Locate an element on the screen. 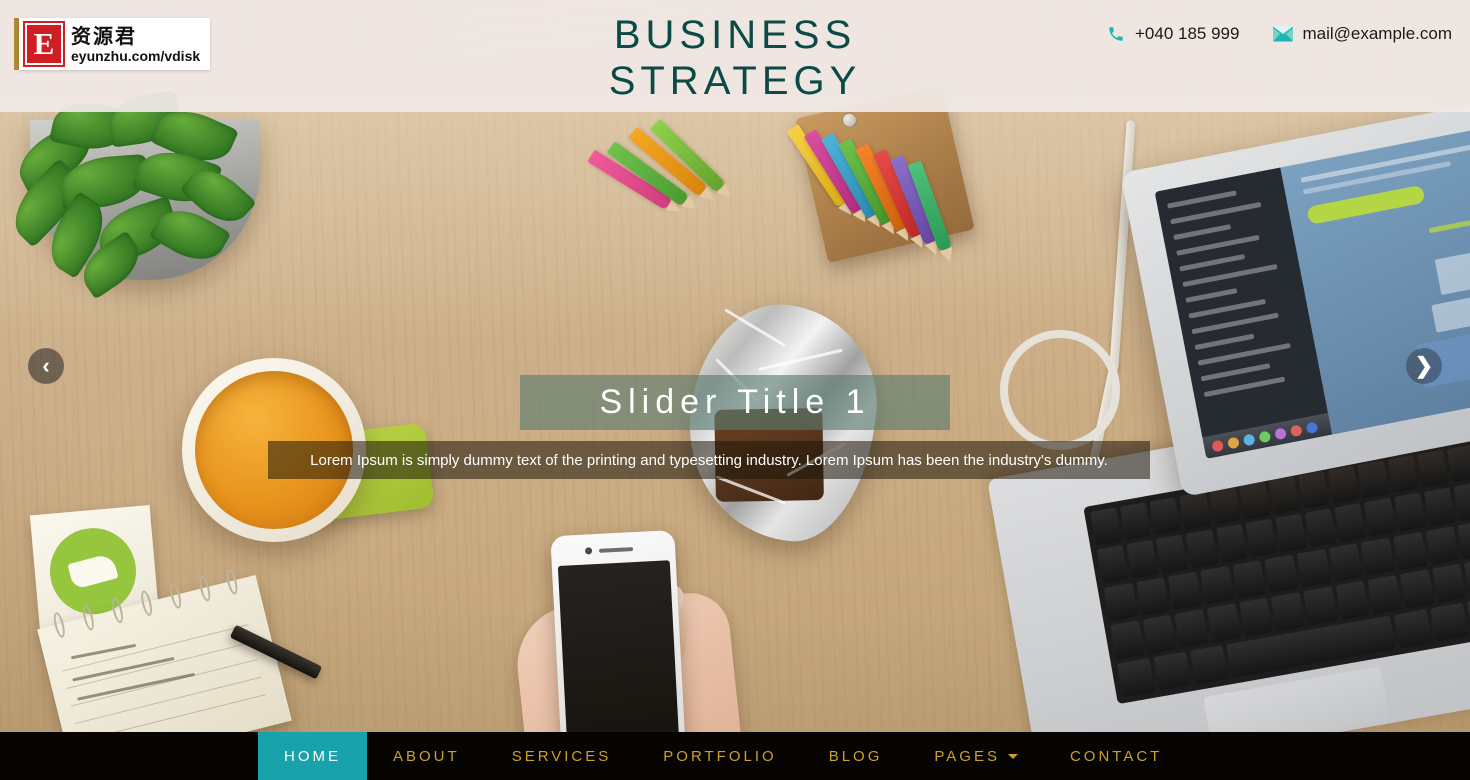  page-title: BUSINESS STRATEGY is located at coordinates (735, 58).